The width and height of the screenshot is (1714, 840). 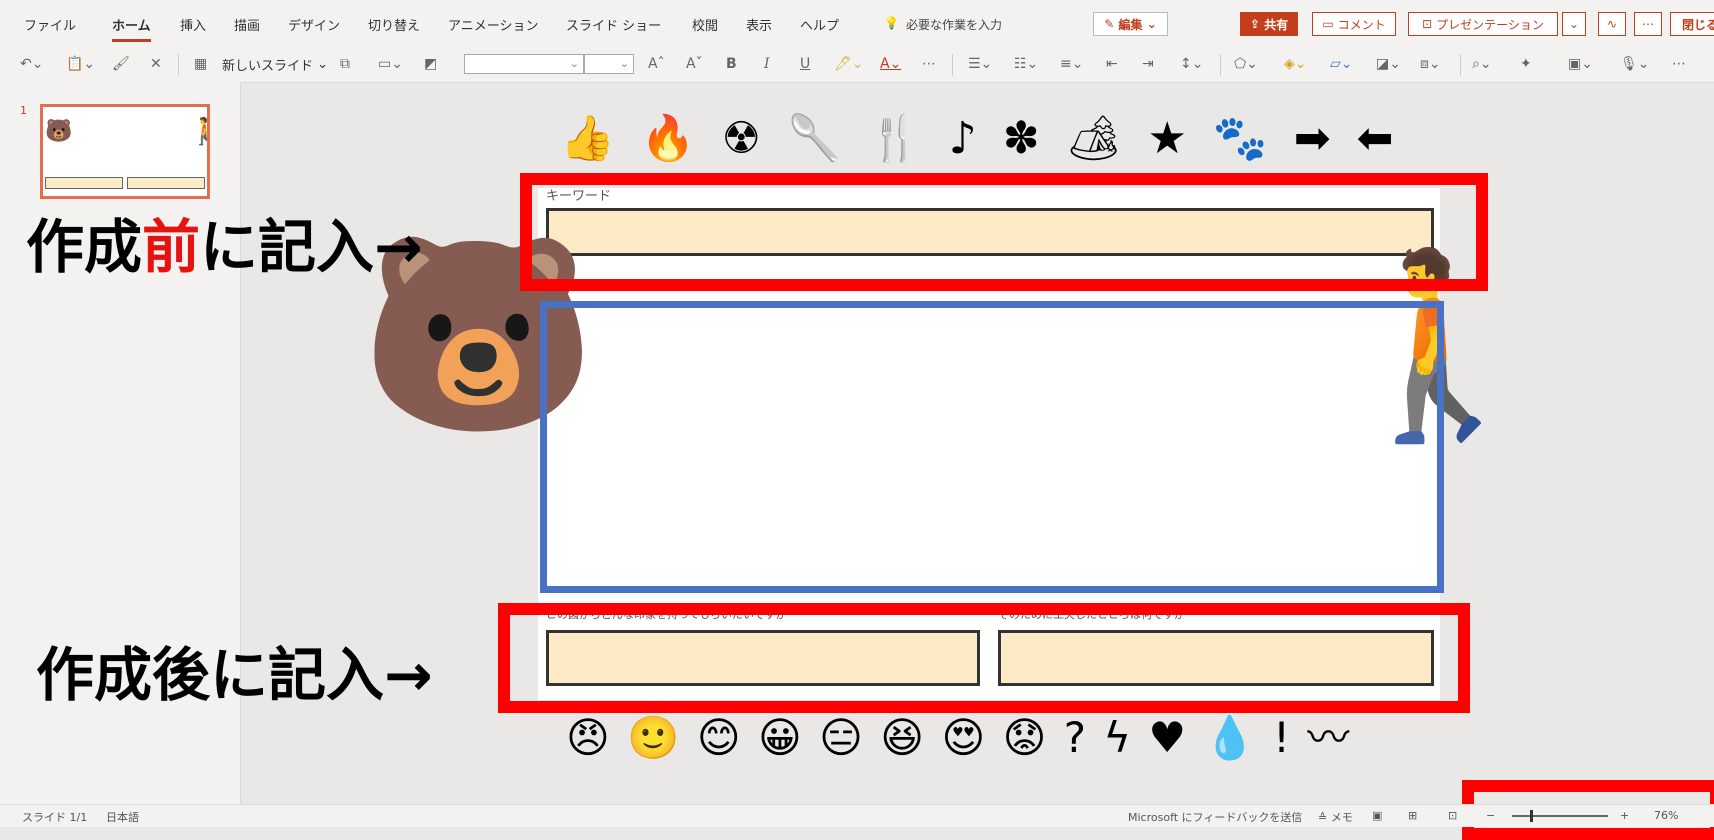 What do you see at coordinates (1430, 64) in the screenshot?
I see `arrange-icon: ⧈⌄` at bounding box center [1430, 64].